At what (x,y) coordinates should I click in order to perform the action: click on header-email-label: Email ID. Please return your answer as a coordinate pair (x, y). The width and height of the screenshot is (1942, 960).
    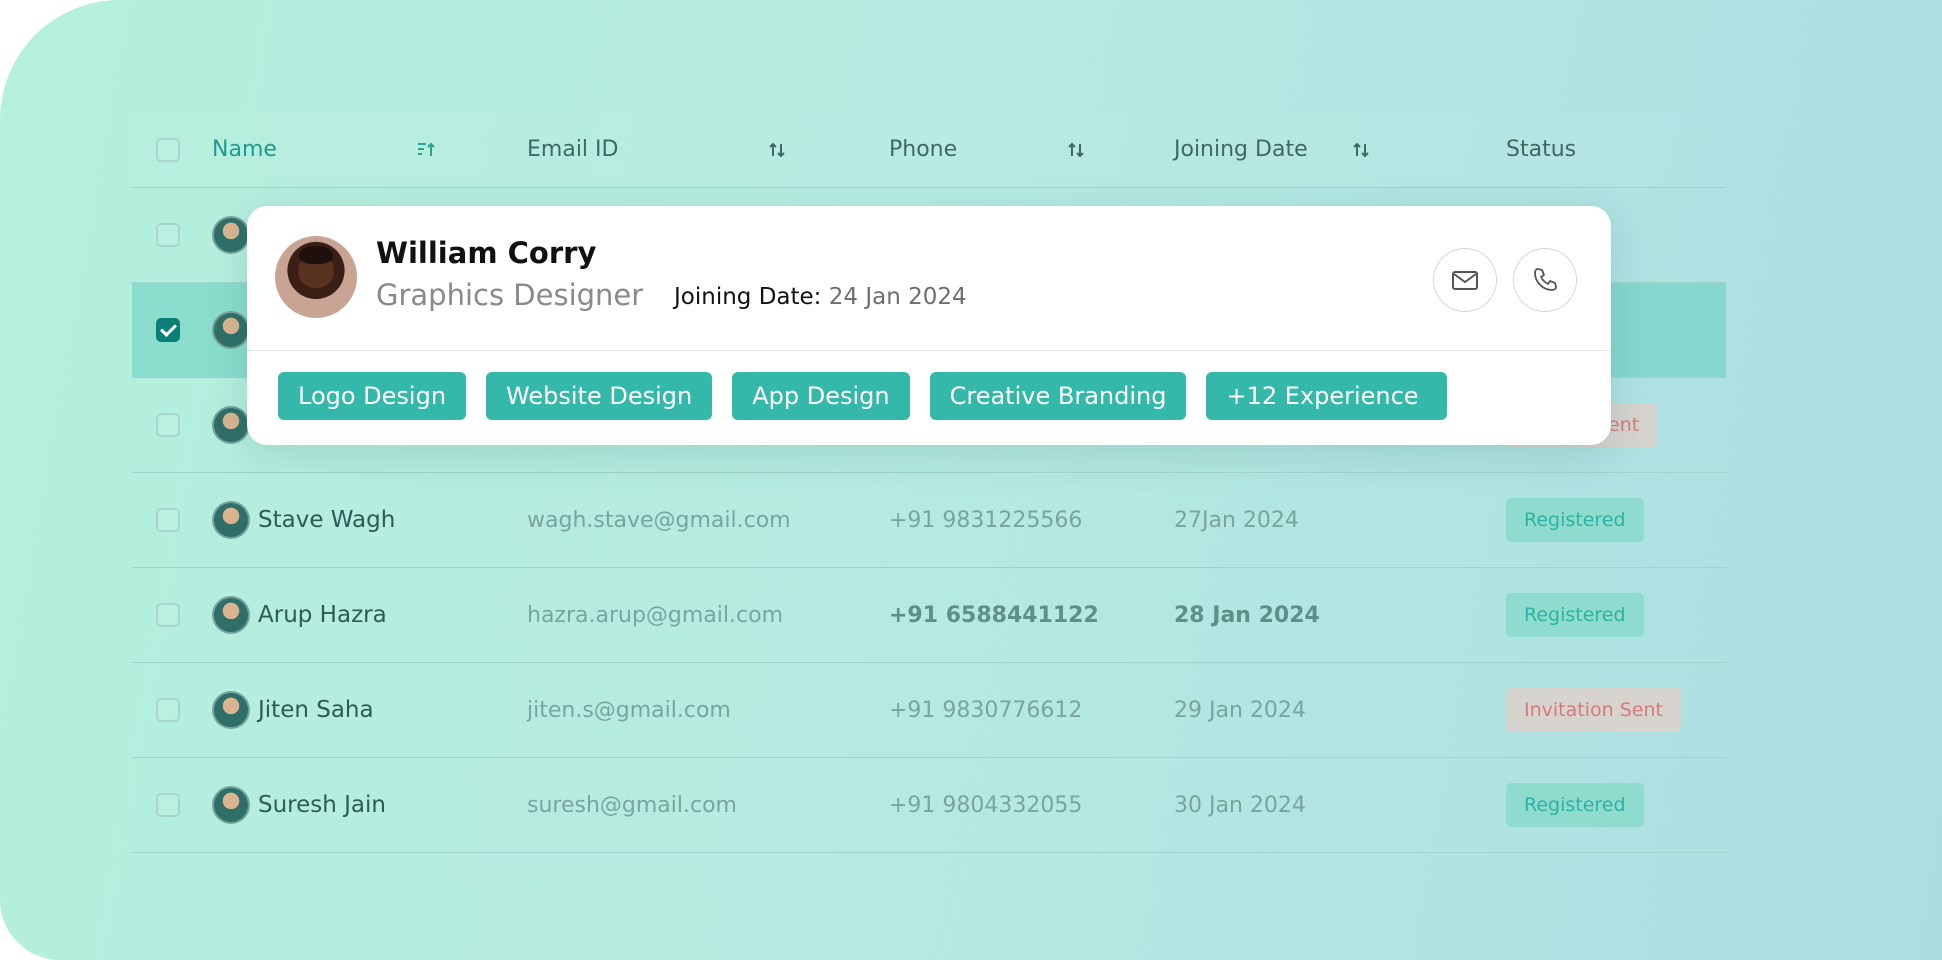
    Looking at the image, I should click on (573, 149).